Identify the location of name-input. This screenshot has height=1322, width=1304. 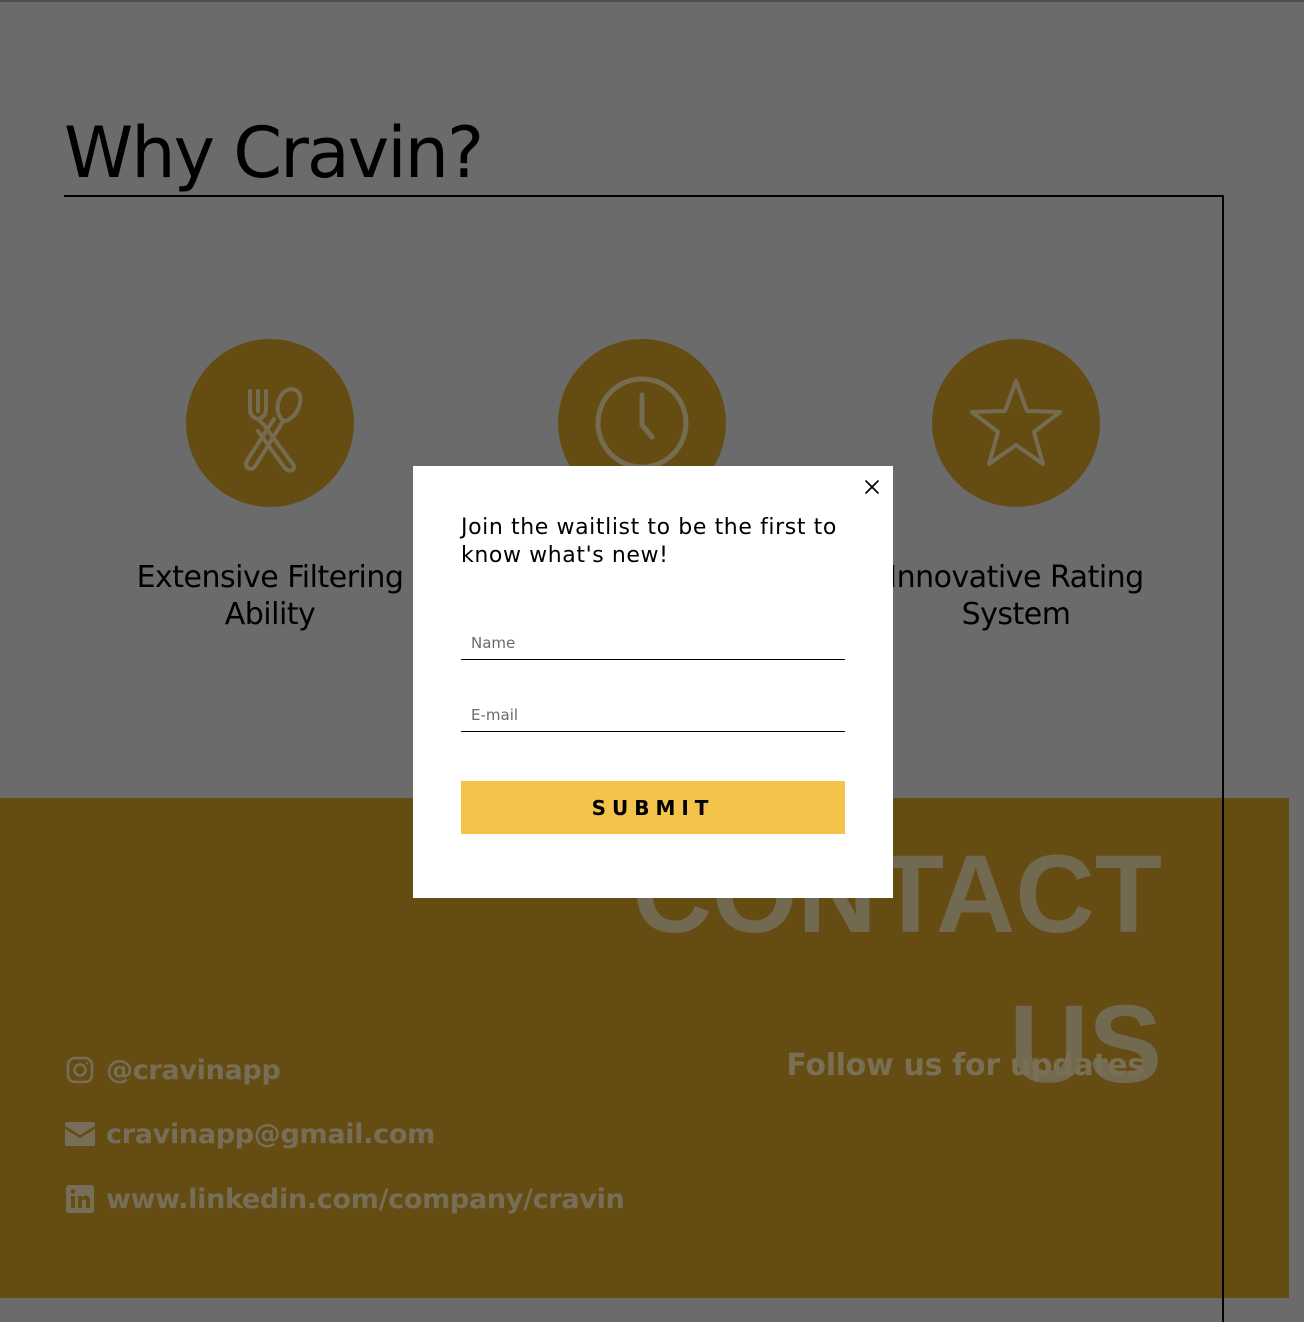
(653, 643).